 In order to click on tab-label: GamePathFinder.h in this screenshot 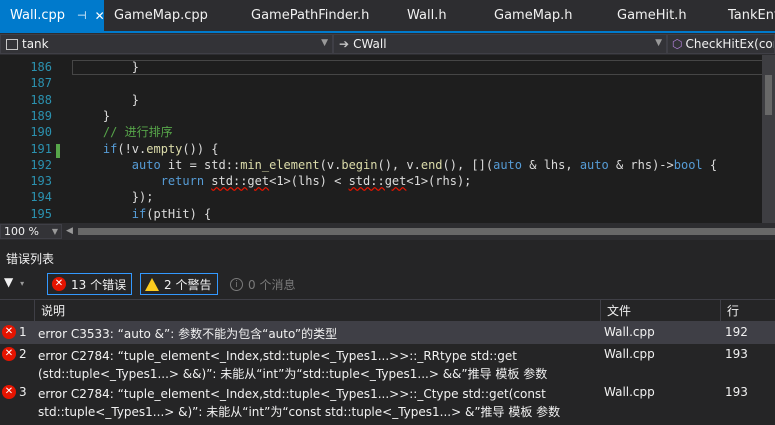, I will do `click(310, 15)`.